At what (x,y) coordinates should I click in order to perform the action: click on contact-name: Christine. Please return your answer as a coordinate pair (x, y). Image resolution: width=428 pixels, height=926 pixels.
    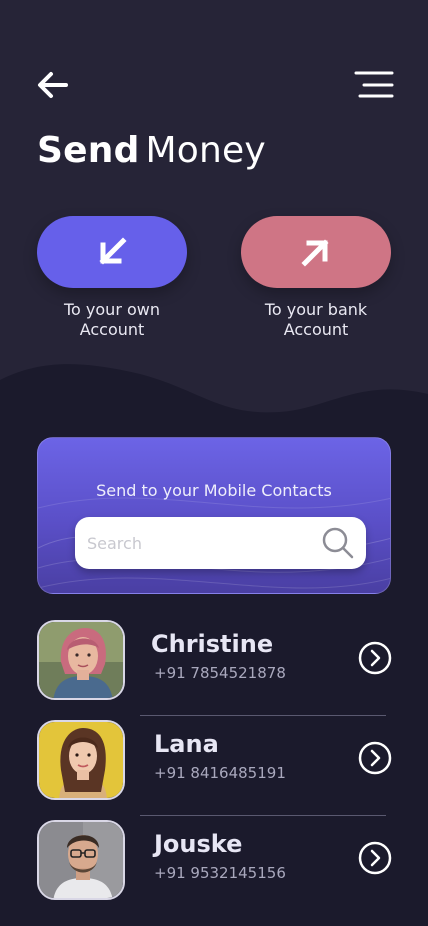
    Looking at the image, I should click on (212, 644).